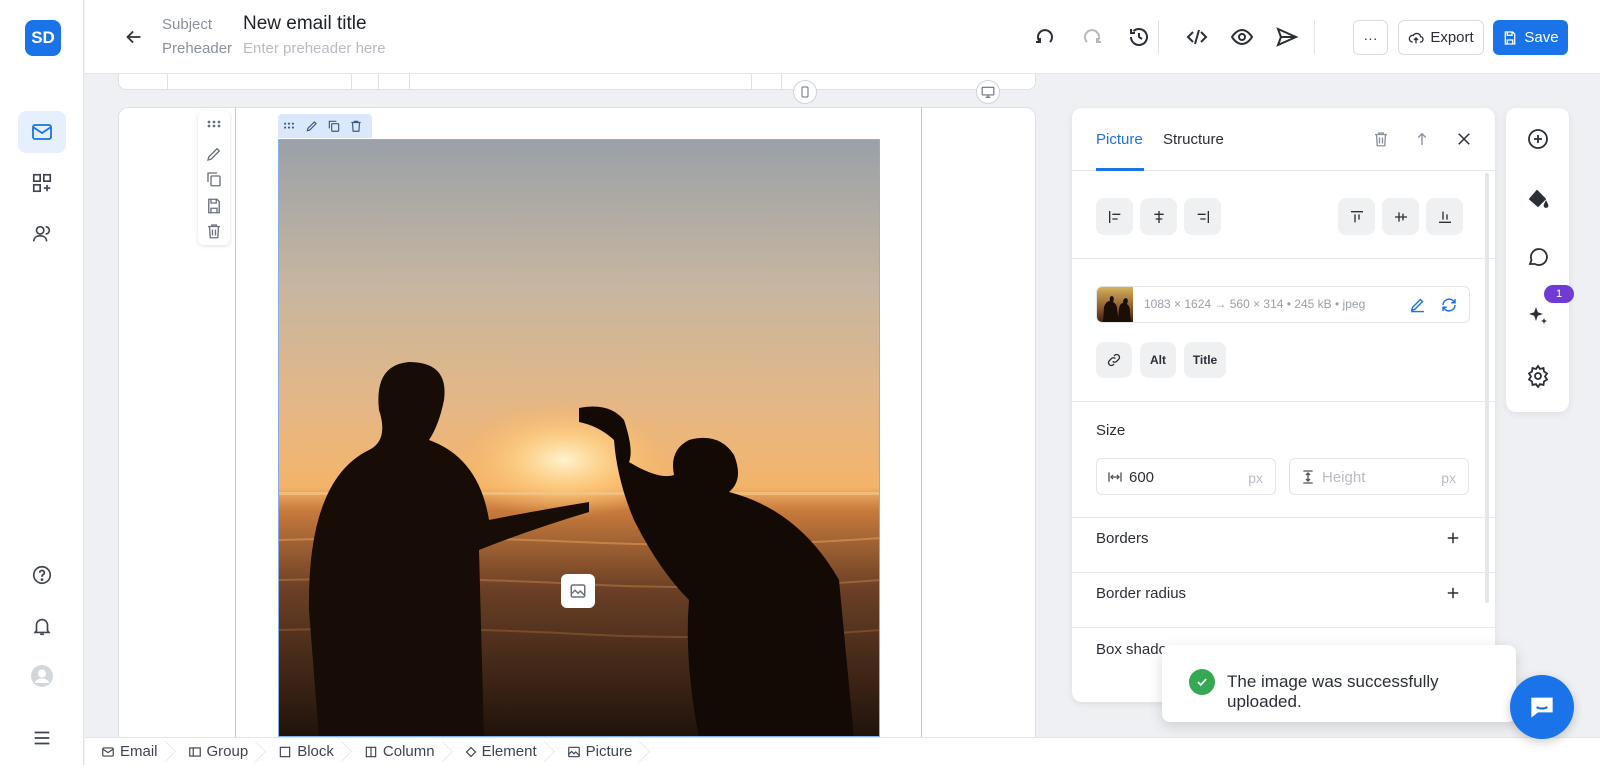 This screenshot has width=1600, height=765. I want to click on envelope-icon, so click(108, 752).